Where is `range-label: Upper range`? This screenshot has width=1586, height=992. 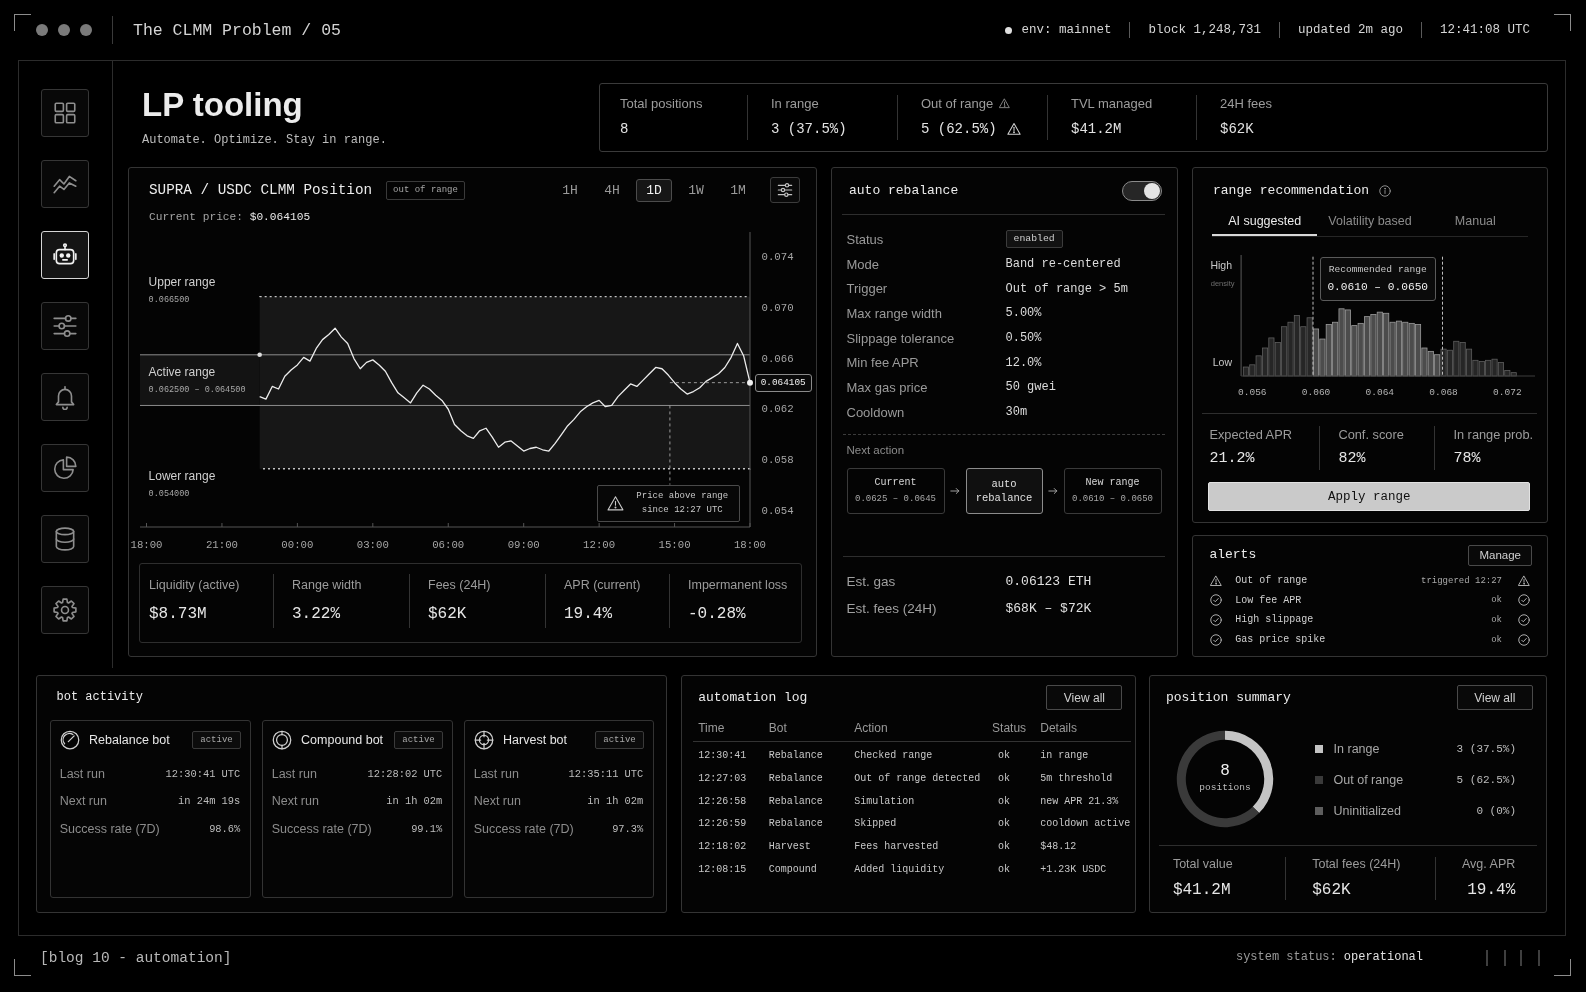 range-label: Upper range is located at coordinates (182, 281).